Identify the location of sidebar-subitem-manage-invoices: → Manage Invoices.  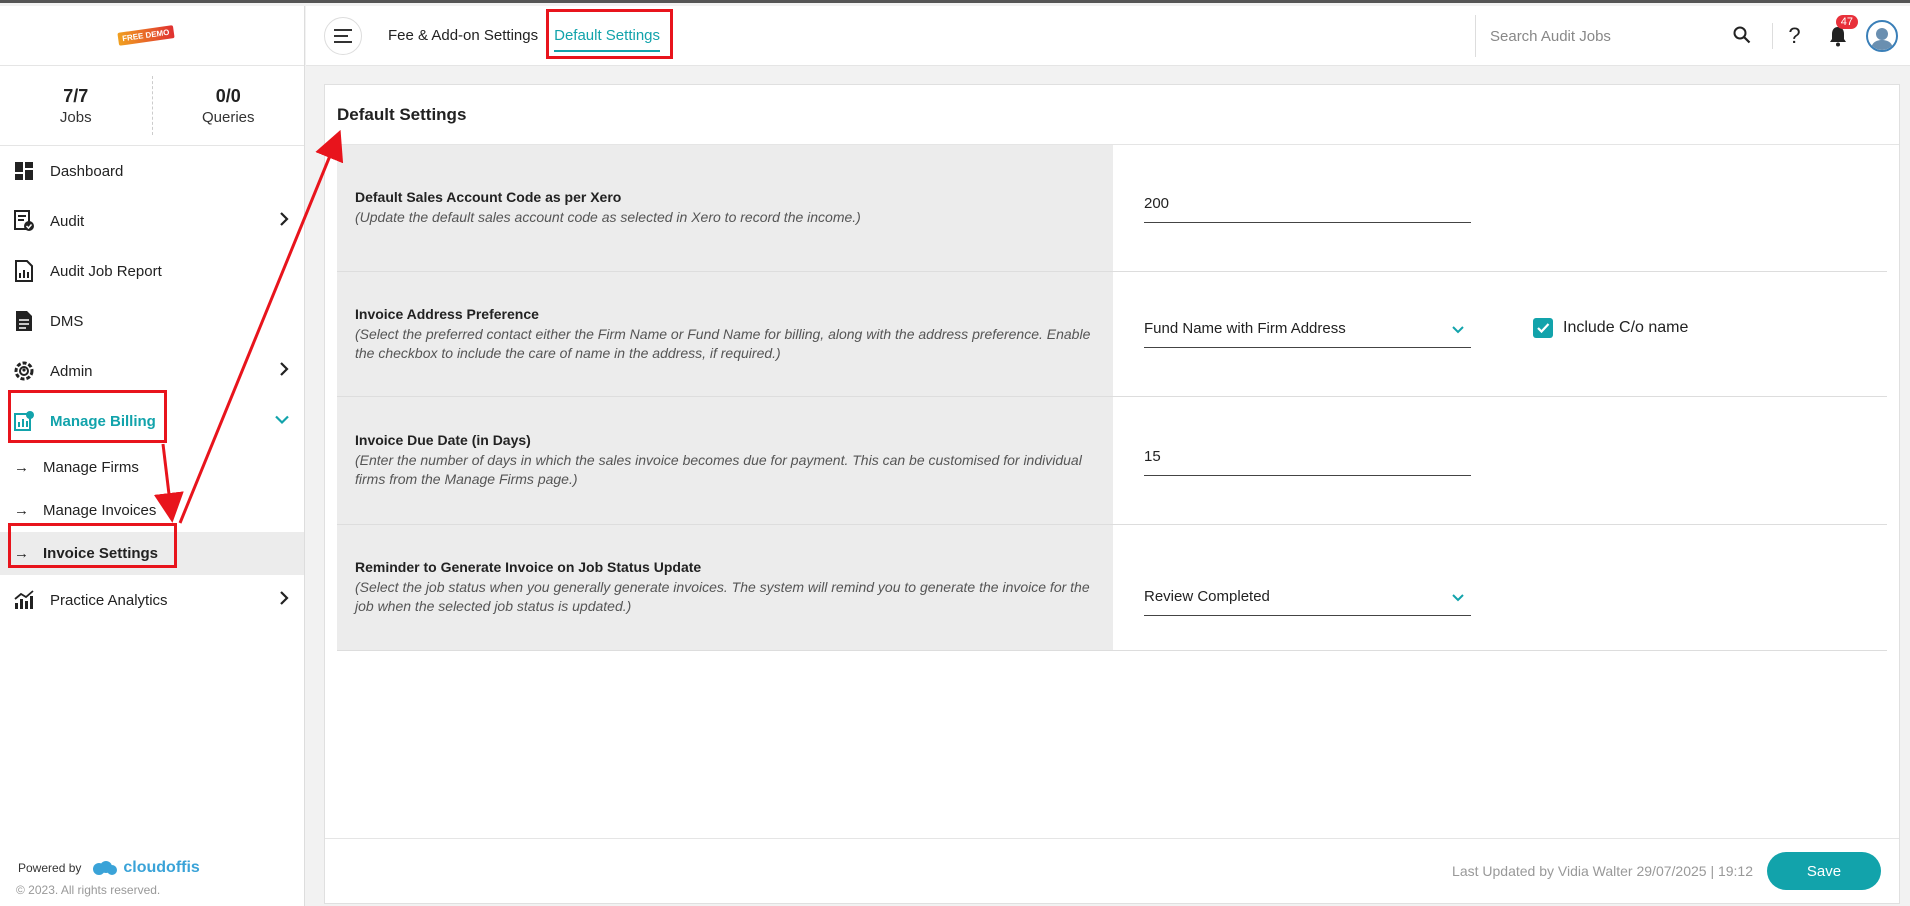
(152, 510).